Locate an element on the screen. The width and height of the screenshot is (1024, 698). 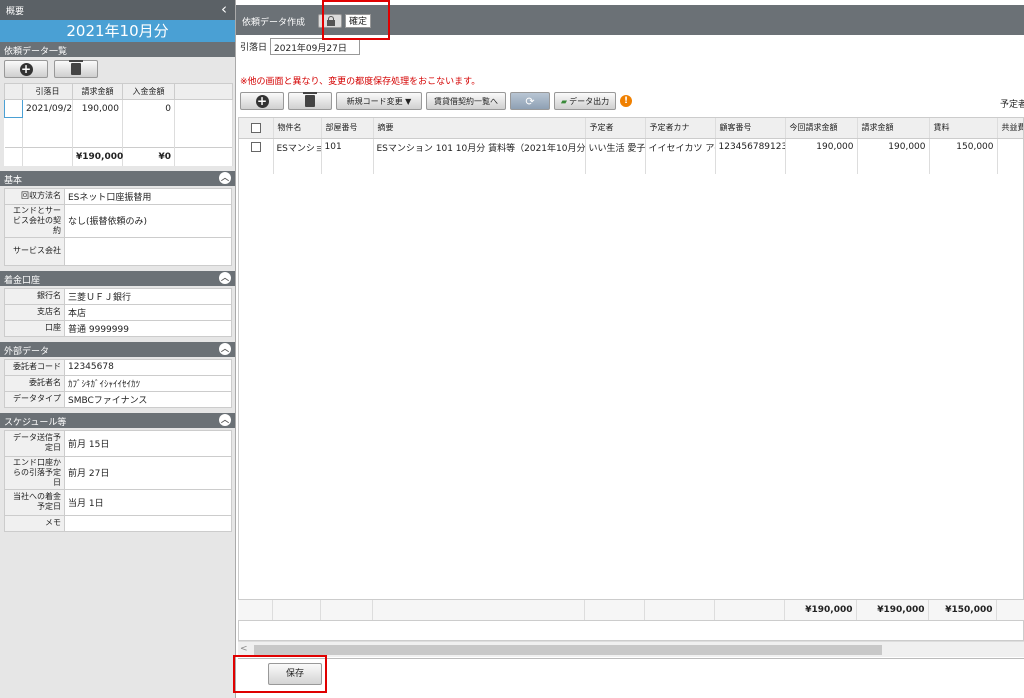
cell-kana: イイセイカツ アイコ is located at coordinates (680, 147).